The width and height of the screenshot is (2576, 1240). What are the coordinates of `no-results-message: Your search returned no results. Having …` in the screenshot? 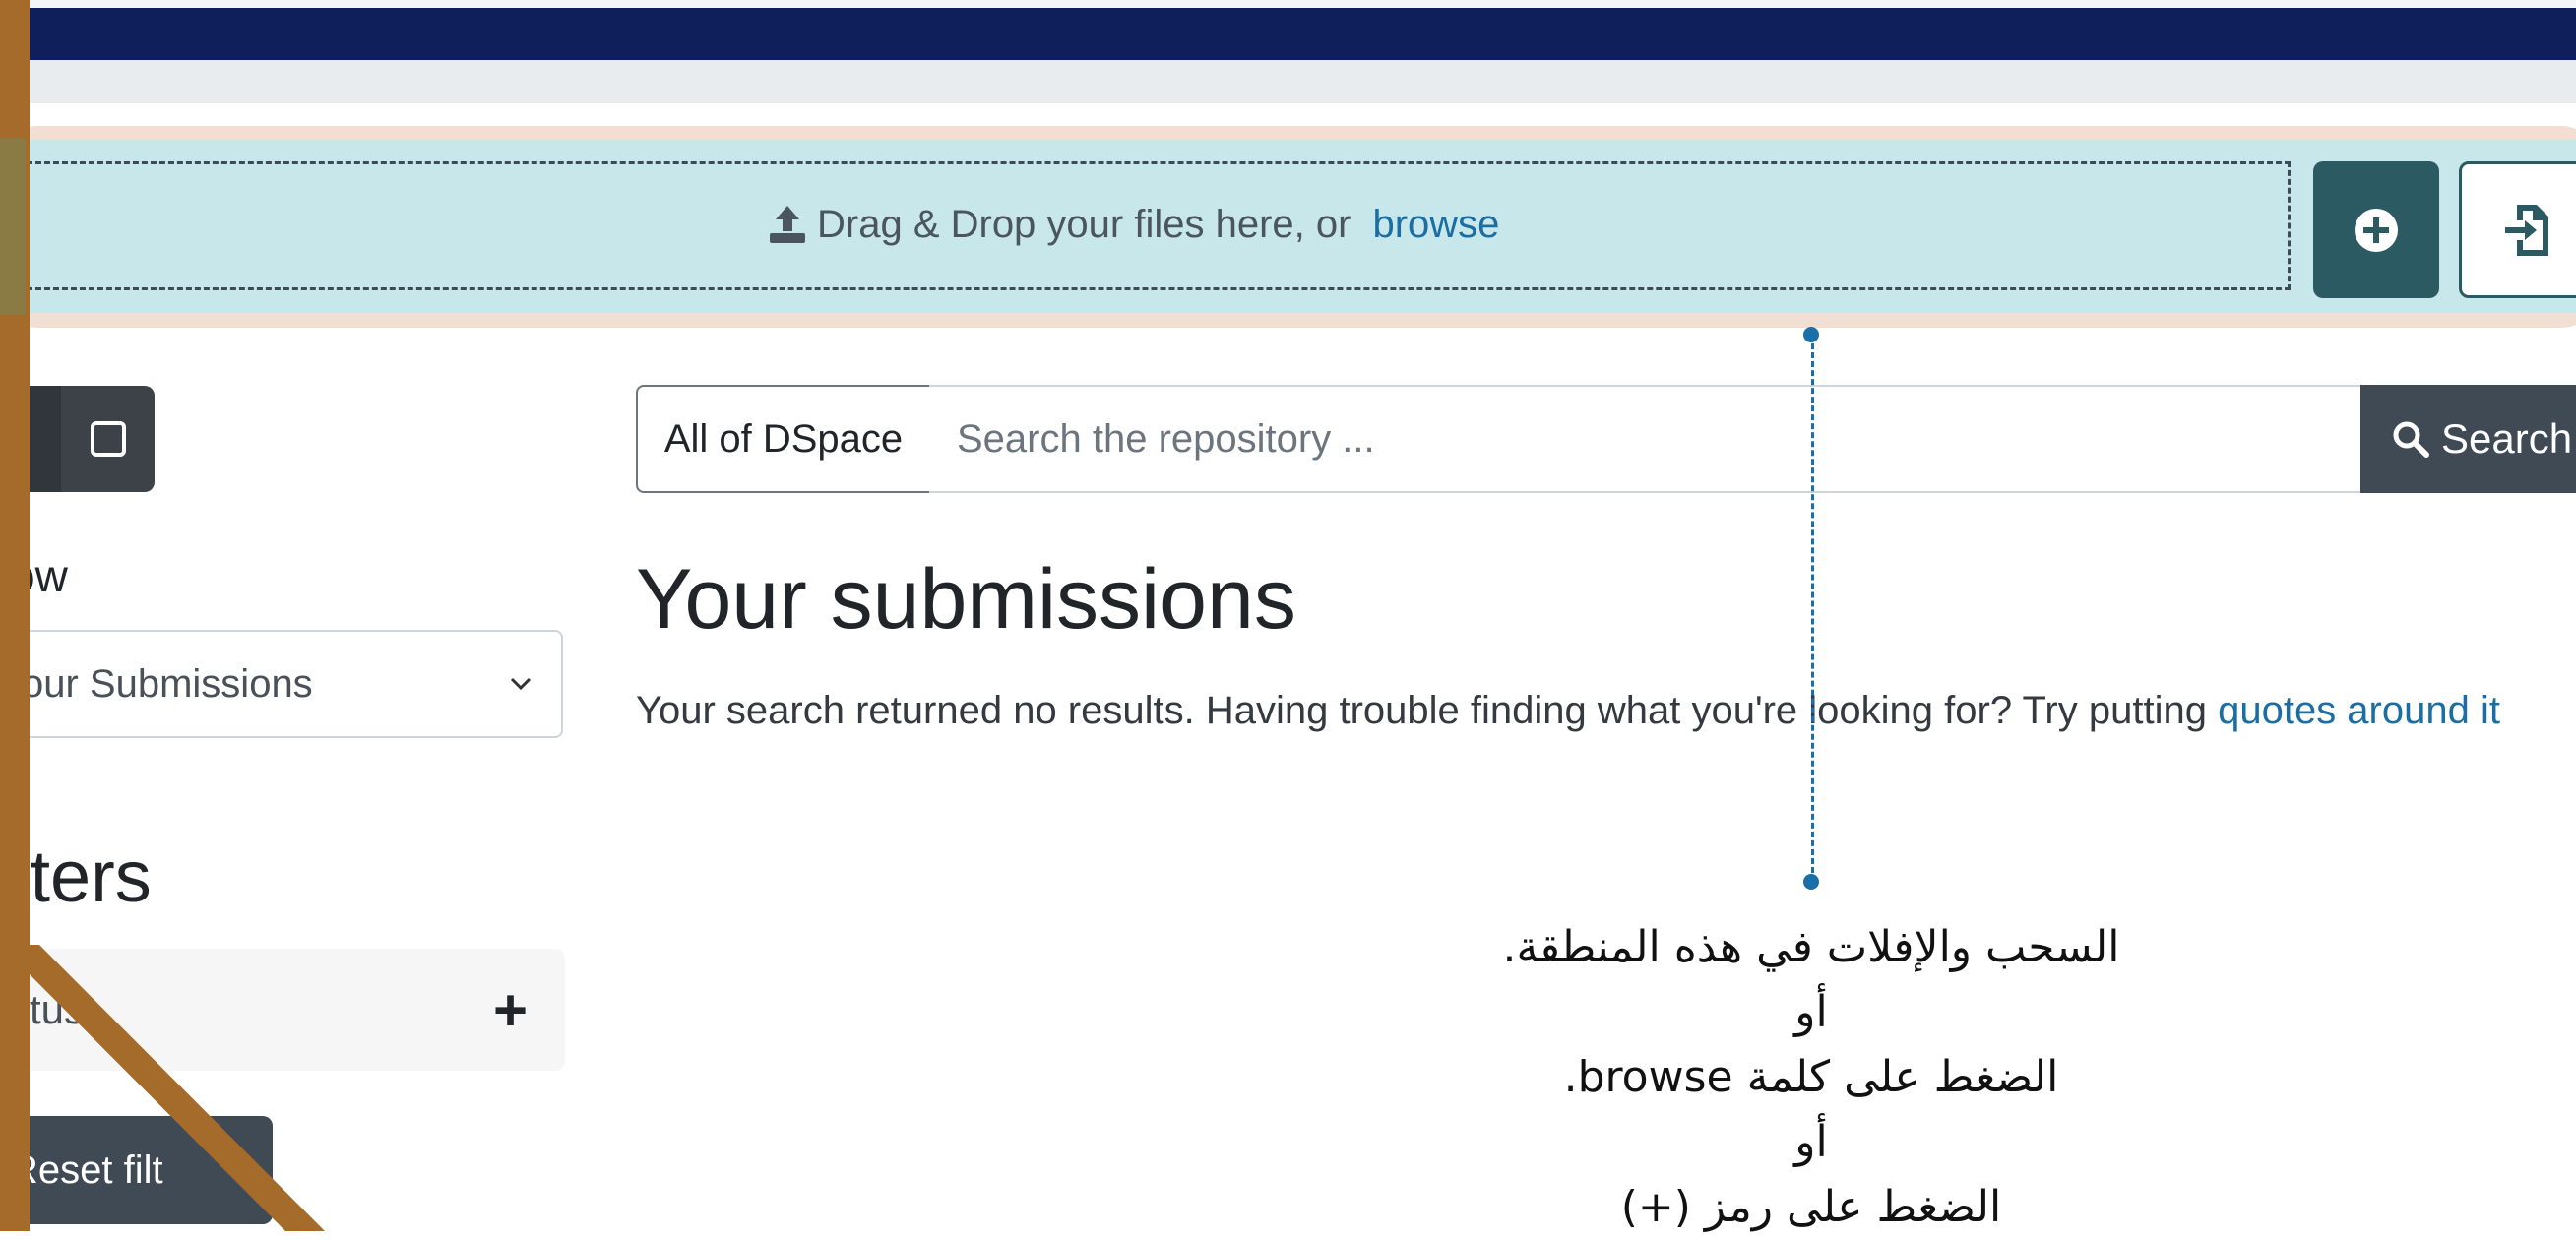 It's located at (1568, 711).